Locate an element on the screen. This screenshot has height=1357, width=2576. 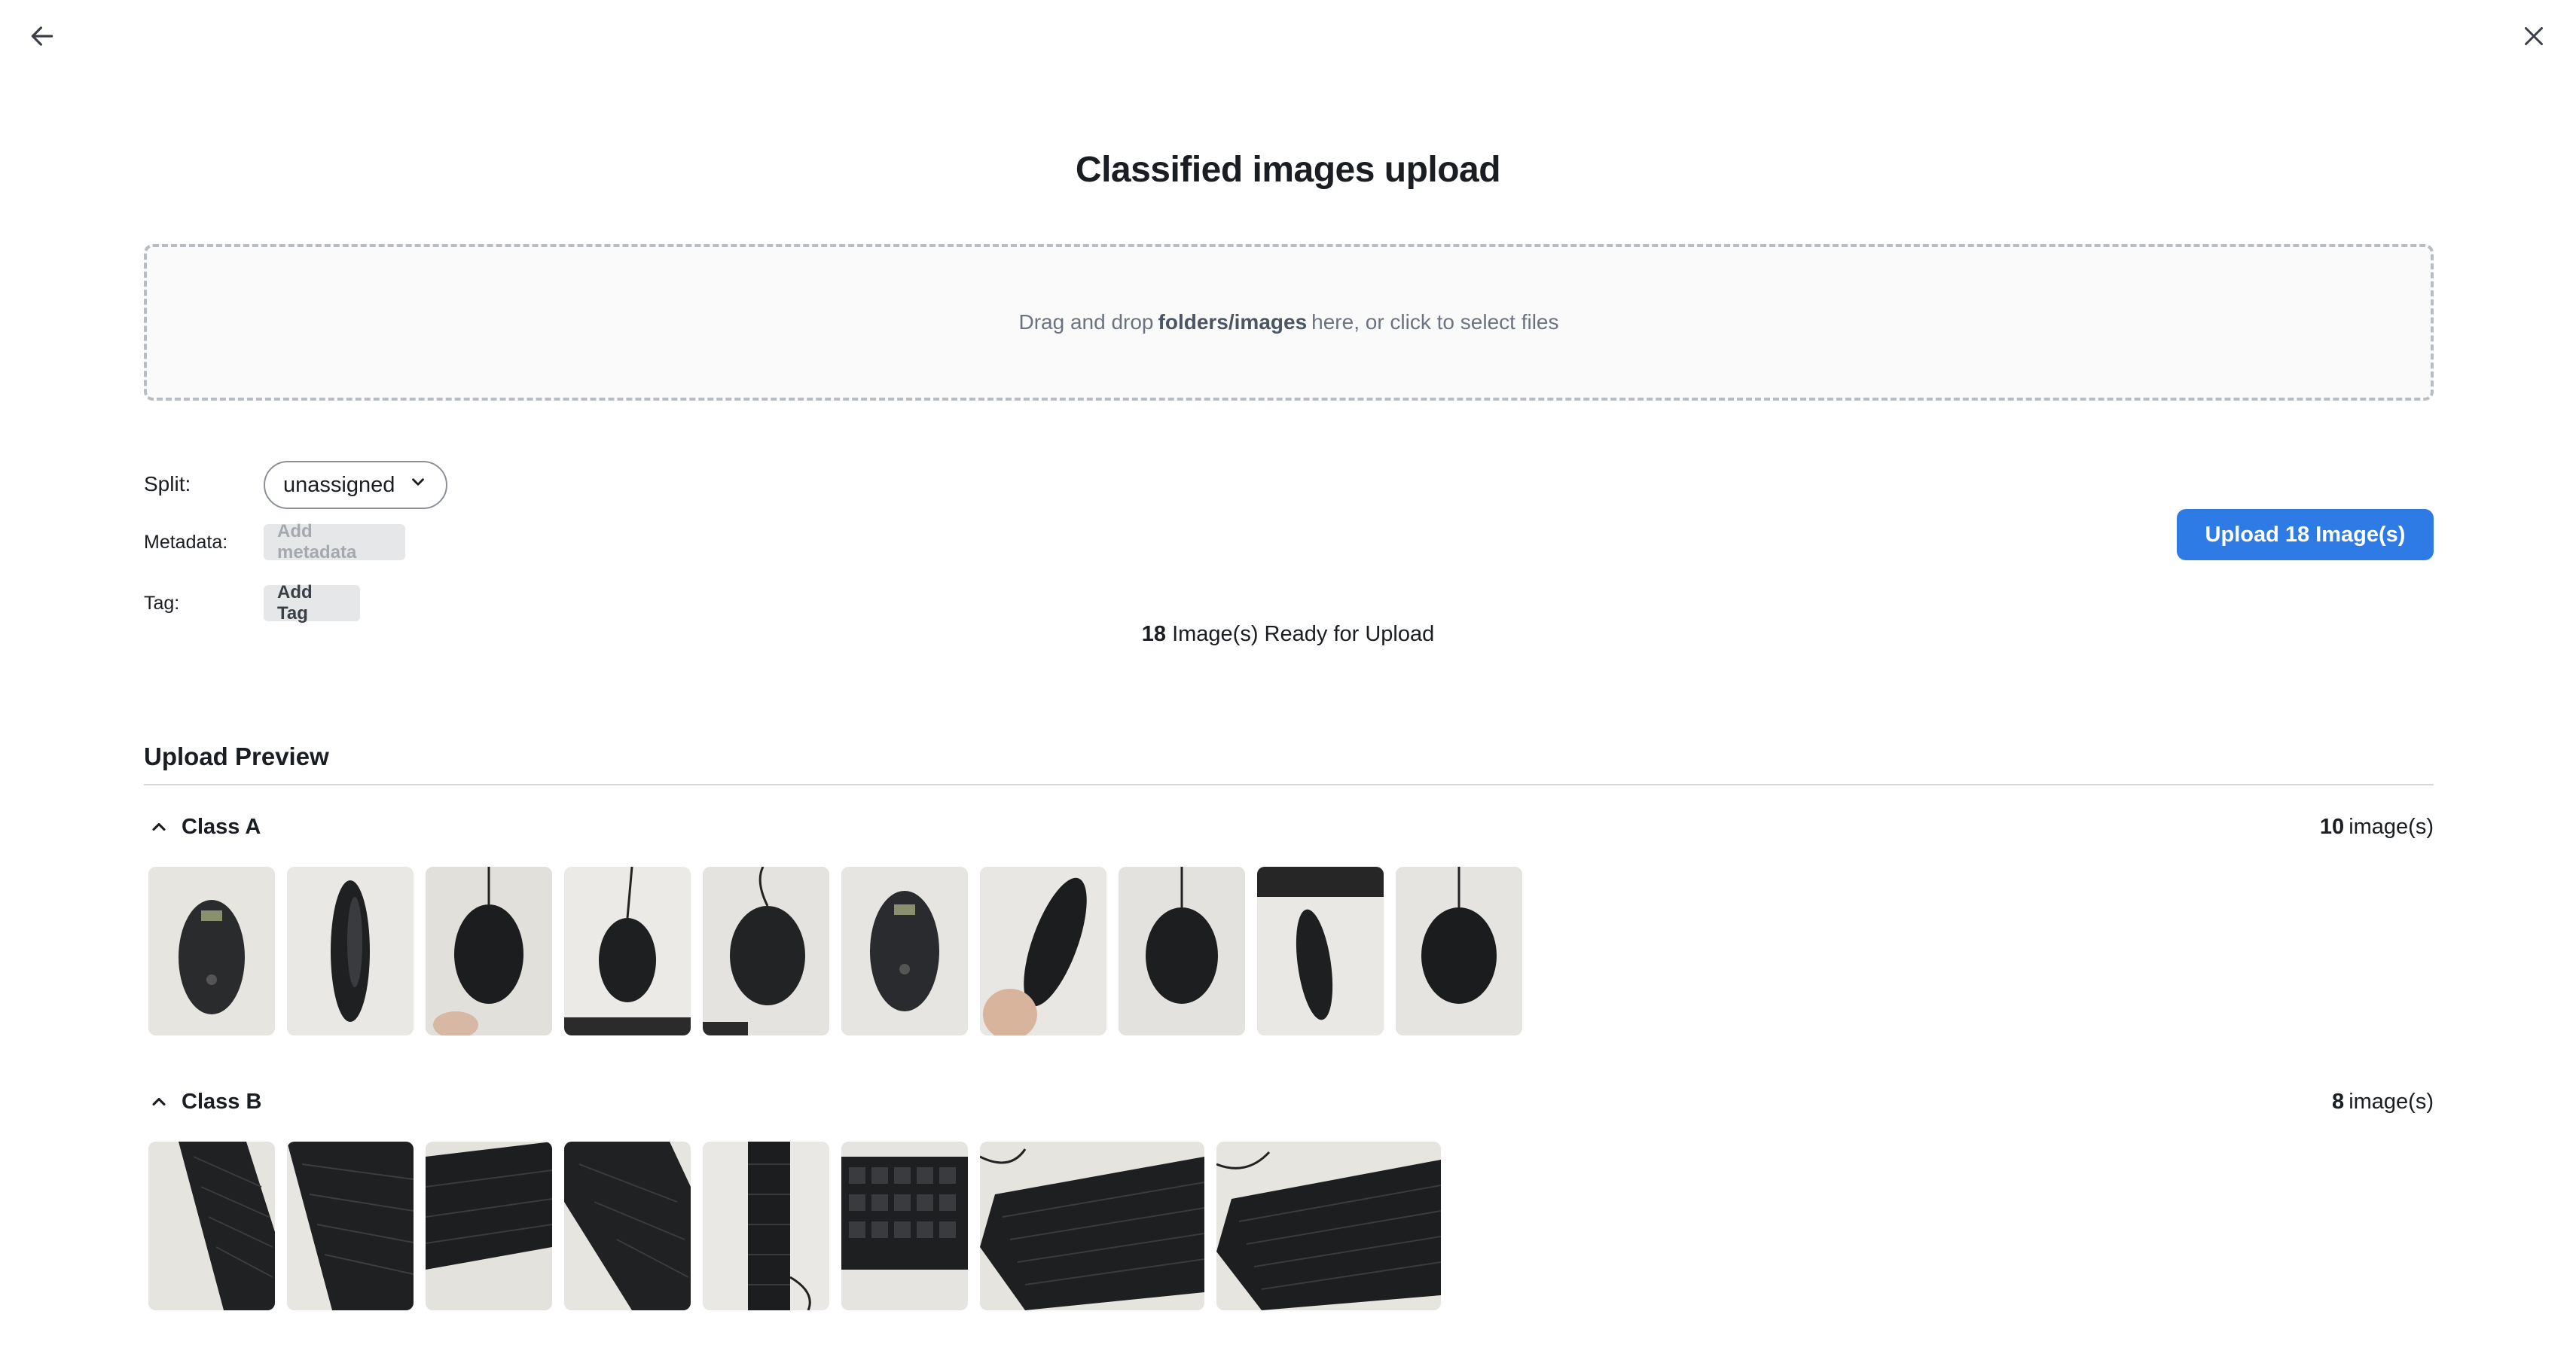
divider is located at coordinates (1289, 784).